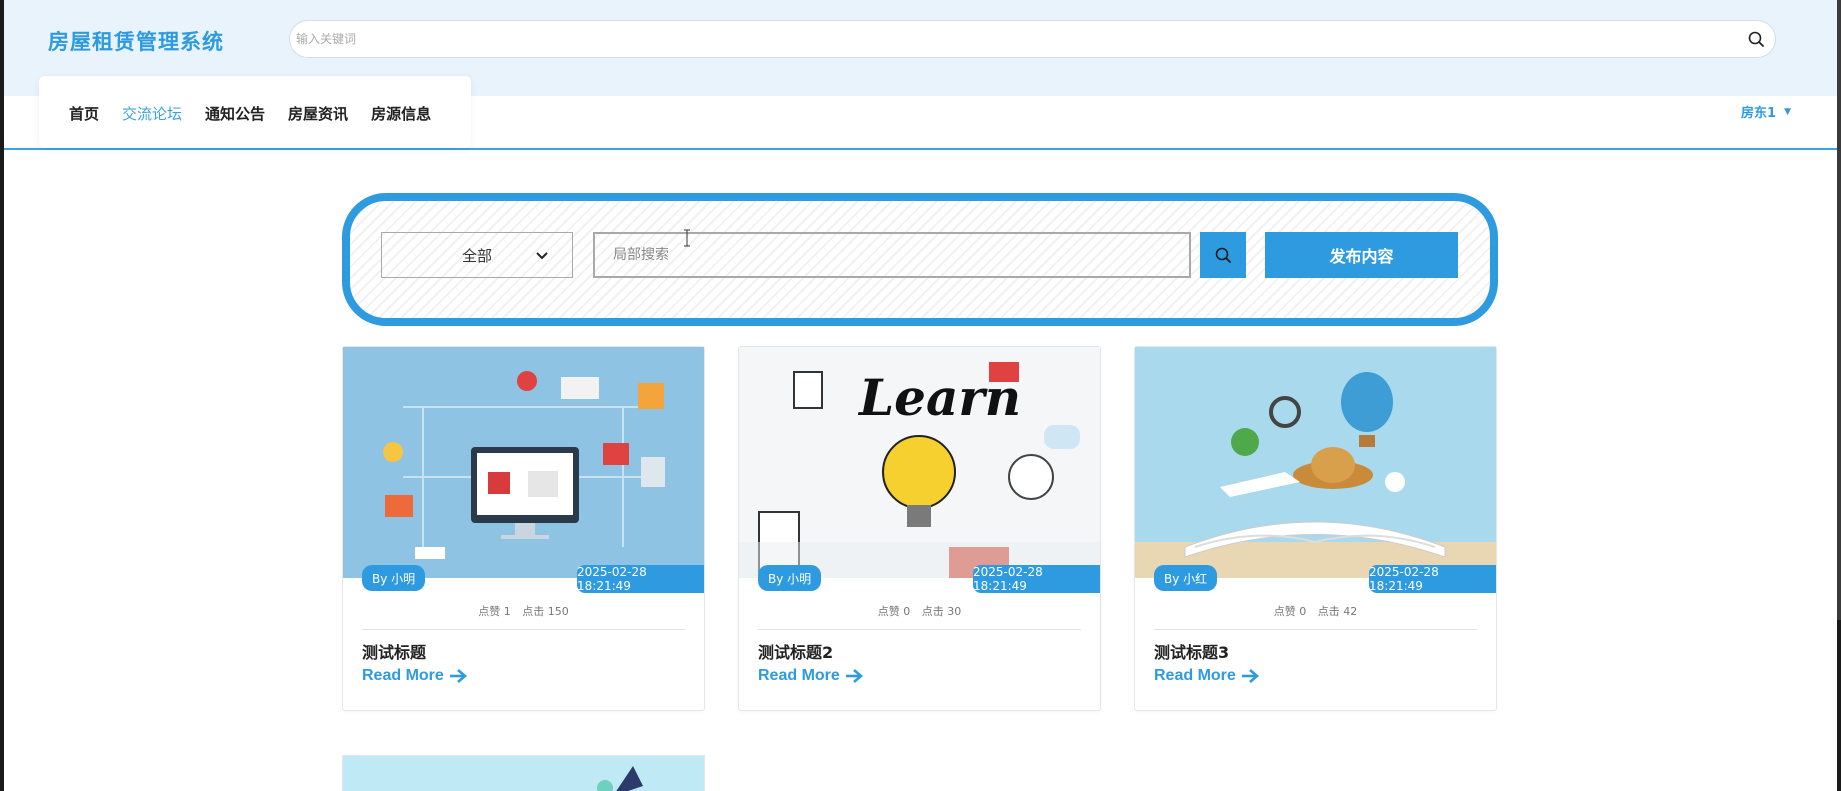 This screenshot has width=1841, height=791. I want to click on text-cursor-icon, so click(687, 238).